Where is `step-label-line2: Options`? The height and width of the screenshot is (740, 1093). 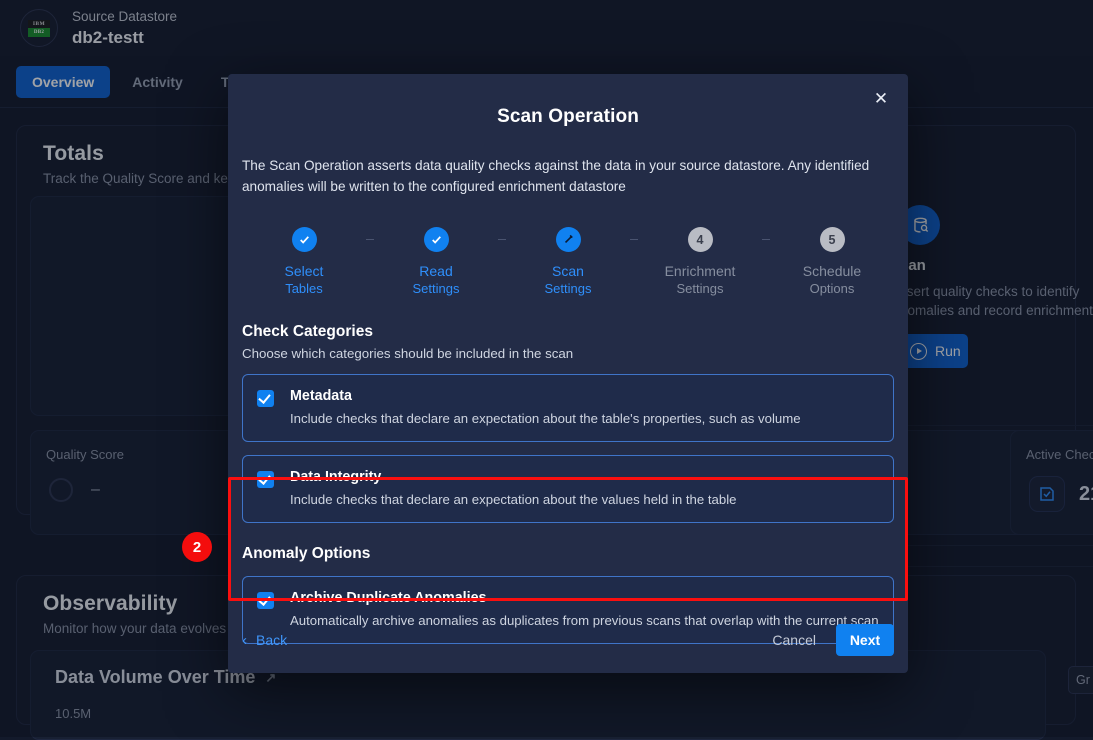 step-label-line2: Options is located at coordinates (832, 288).